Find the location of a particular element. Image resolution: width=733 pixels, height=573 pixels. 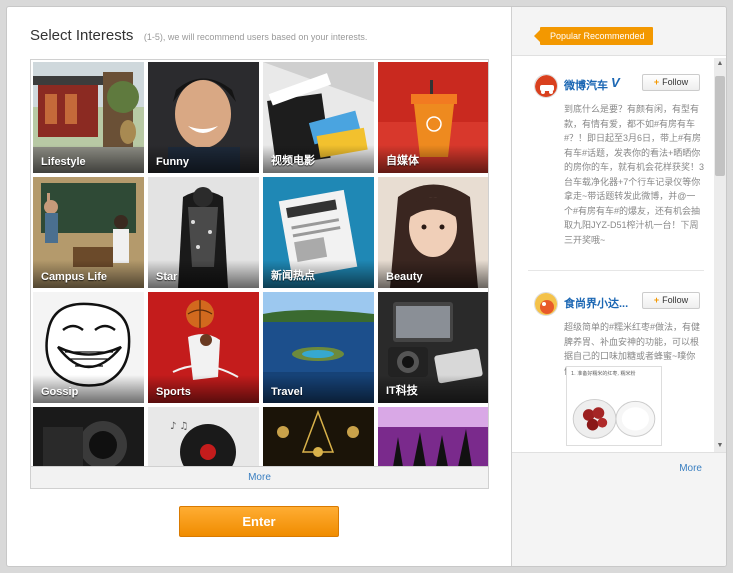

feed-scrollbar: ▲ ▼ is located at coordinates (720, 255).